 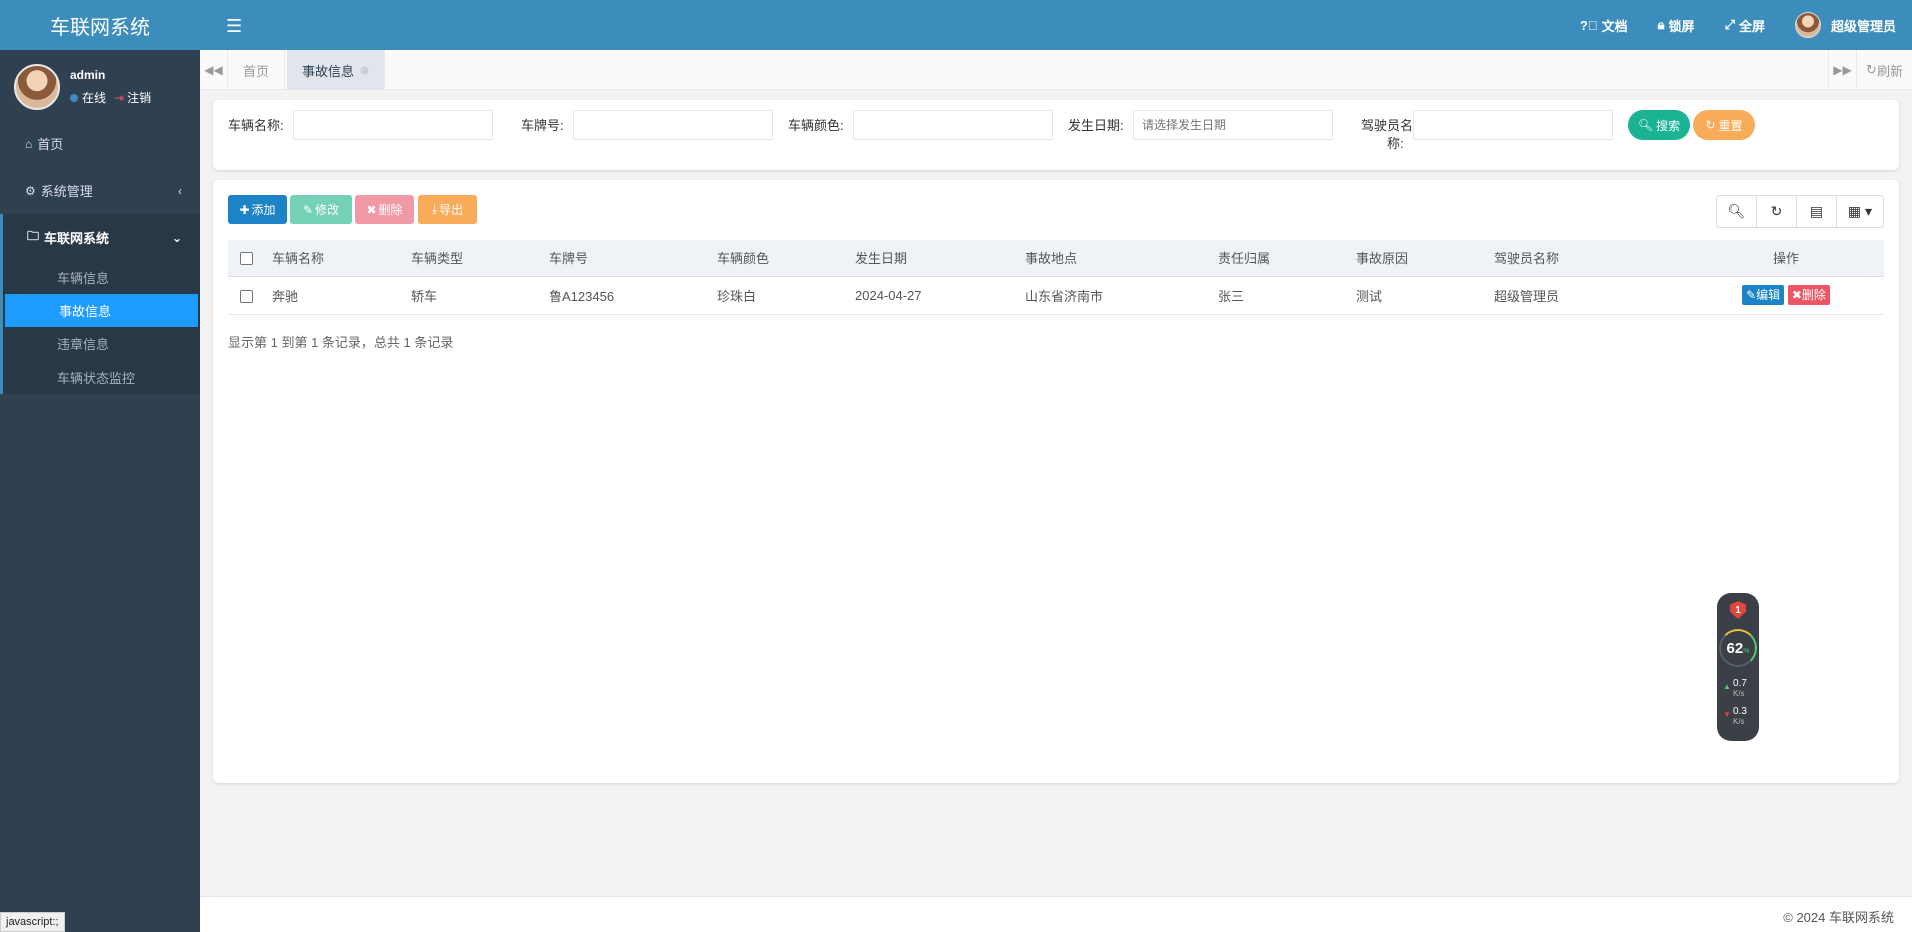 I want to click on header-actions: ?⃝ 文档 🔒︎ 锁屏 ⤢ 全屏 超级管理员, so click(x=1738, y=25).